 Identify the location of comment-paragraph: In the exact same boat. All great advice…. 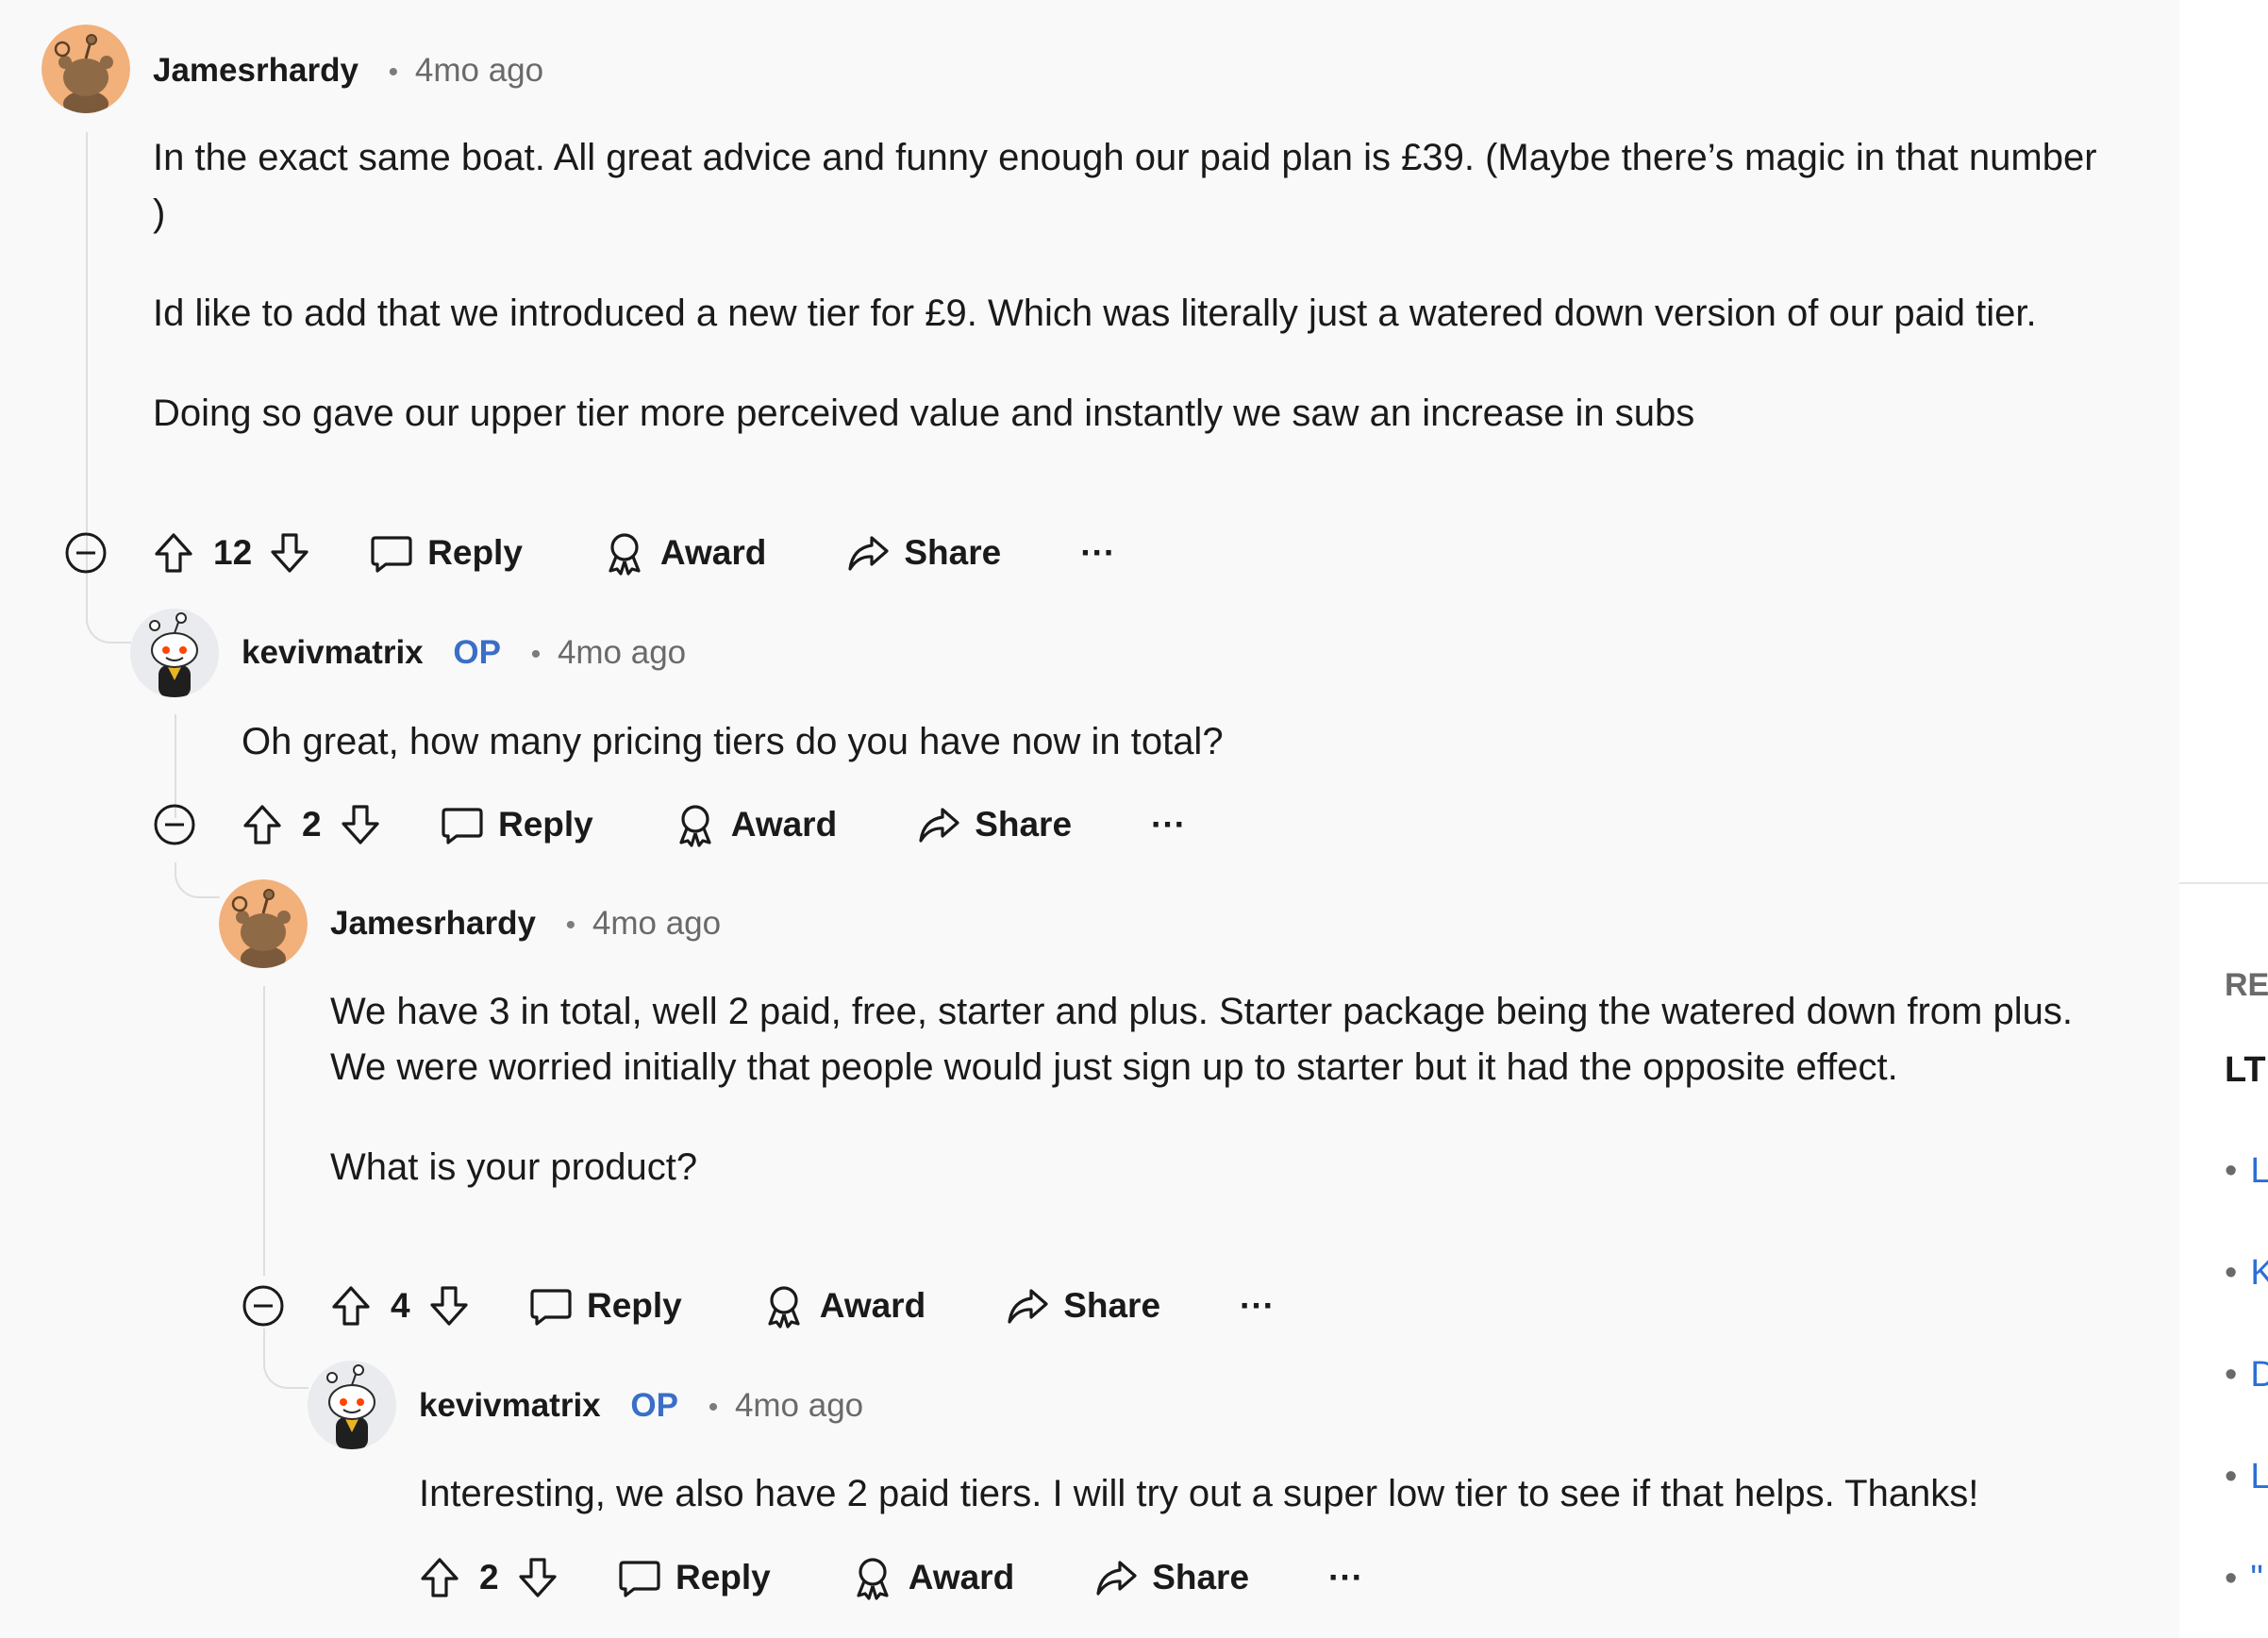
(1125, 185).